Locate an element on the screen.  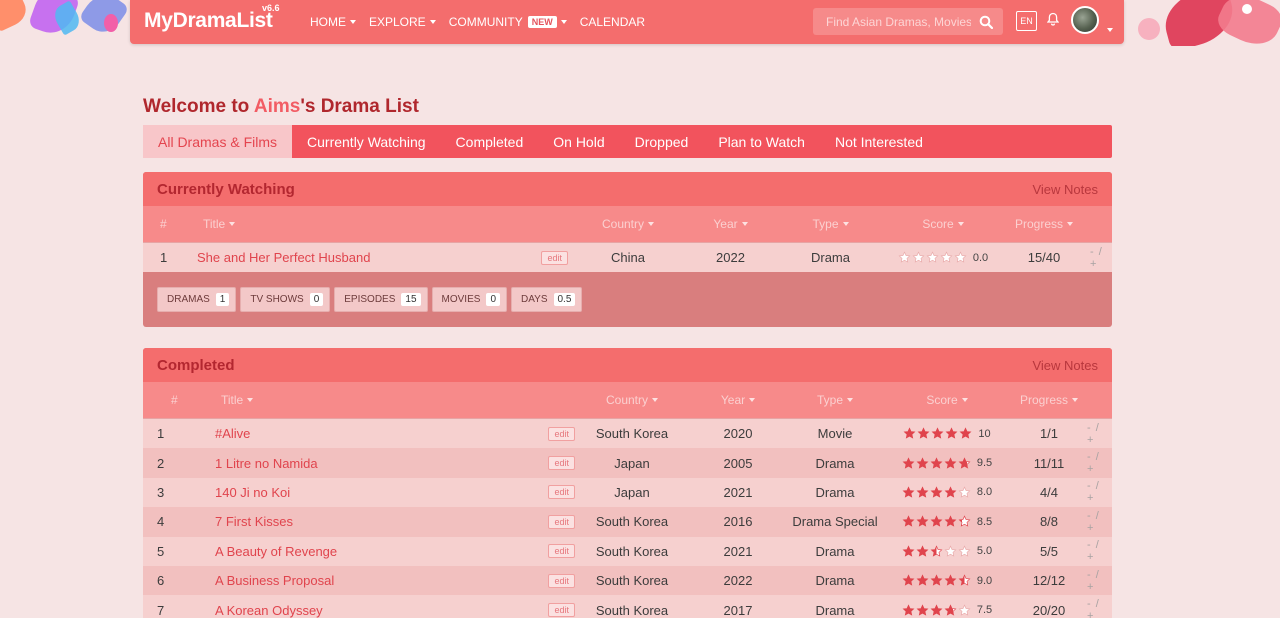
col-type: Type is located at coordinates (830, 224).